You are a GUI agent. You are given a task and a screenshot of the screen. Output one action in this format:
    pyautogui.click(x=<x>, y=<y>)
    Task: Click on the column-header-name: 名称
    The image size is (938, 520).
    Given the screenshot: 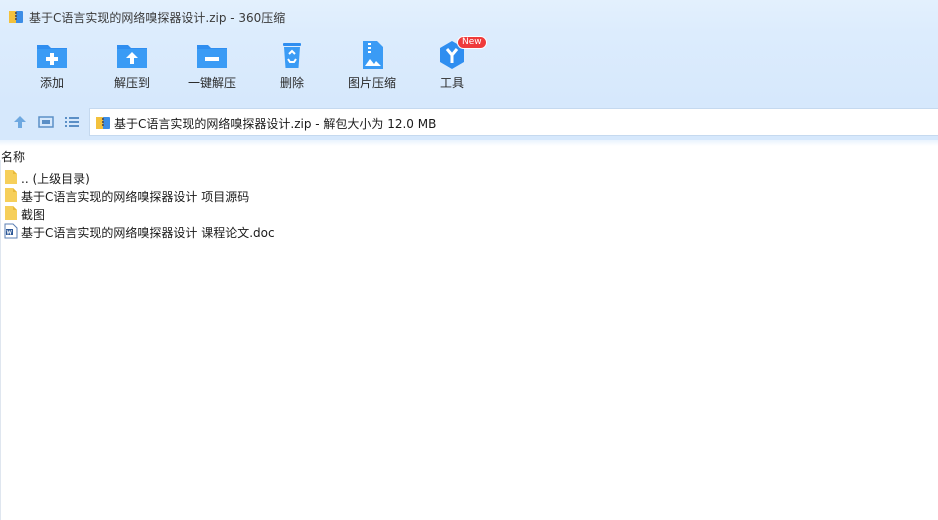 What is the action you would take?
    pyautogui.click(x=13, y=156)
    